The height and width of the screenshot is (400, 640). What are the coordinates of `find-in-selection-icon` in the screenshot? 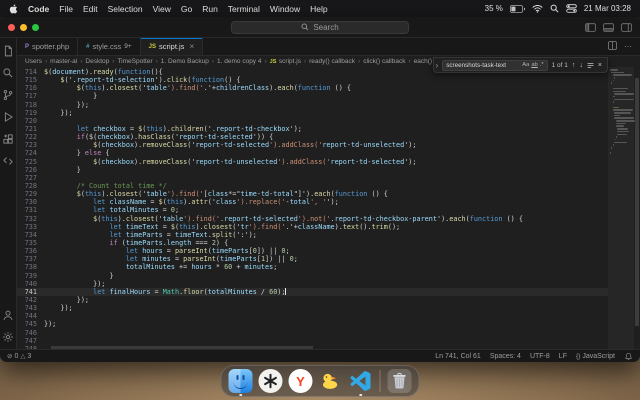 It's located at (590, 65).